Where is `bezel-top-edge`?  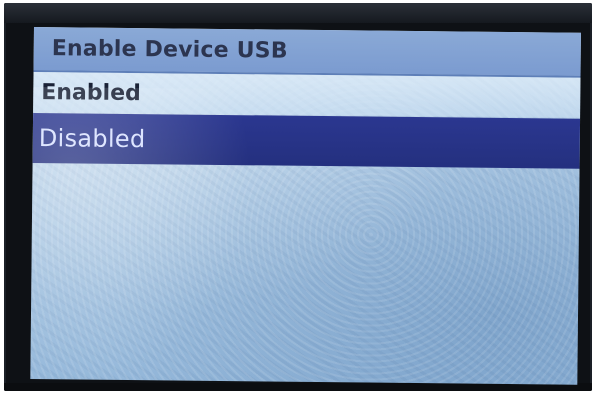
bezel-top-edge is located at coordinates (298, 13).